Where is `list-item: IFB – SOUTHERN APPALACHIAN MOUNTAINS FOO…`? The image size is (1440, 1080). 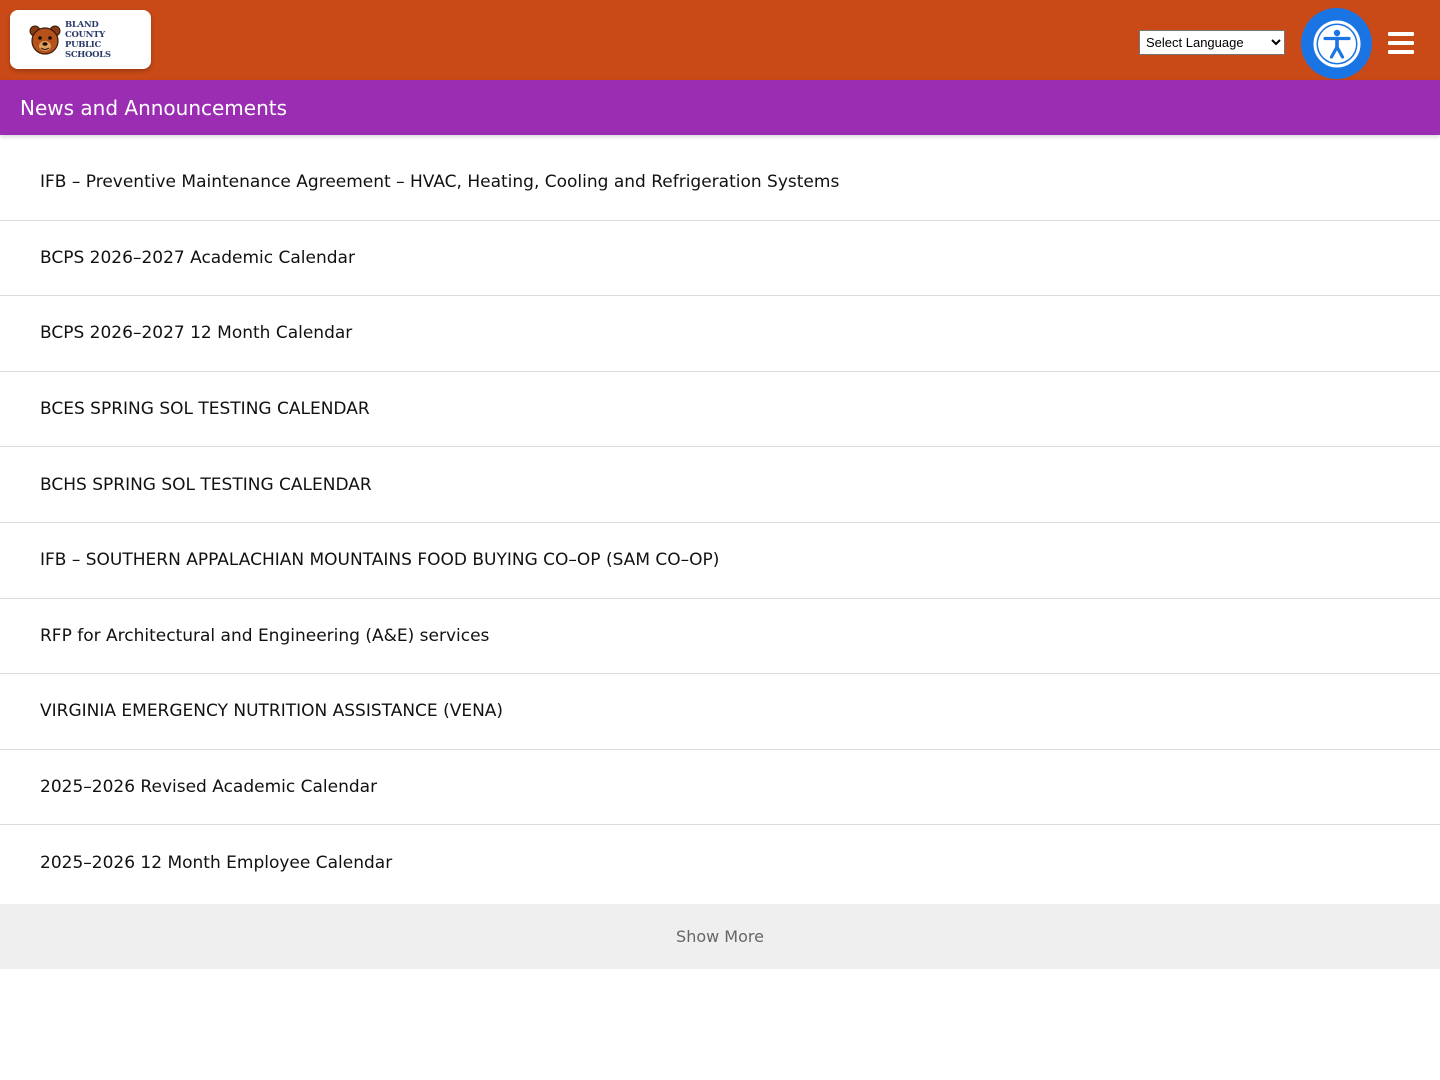 list-item: IFB – SOUTHERN APPALACHIAN MOUNTAINS FOO… is located at coordinates (720, 561).